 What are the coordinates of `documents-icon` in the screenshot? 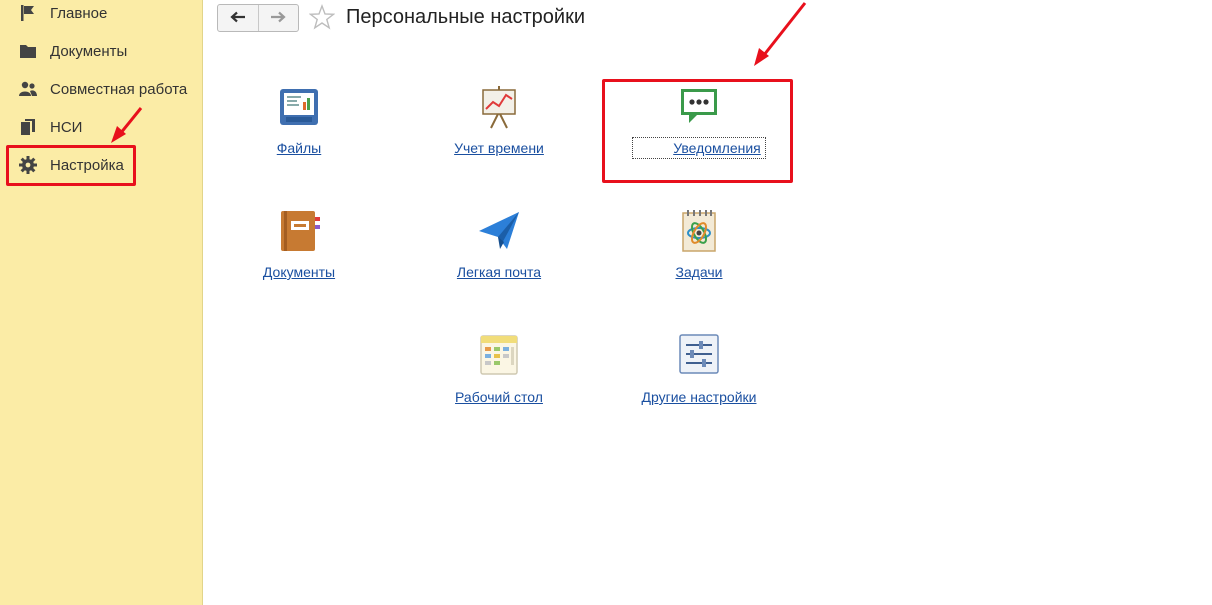 It's located at (299, 231).